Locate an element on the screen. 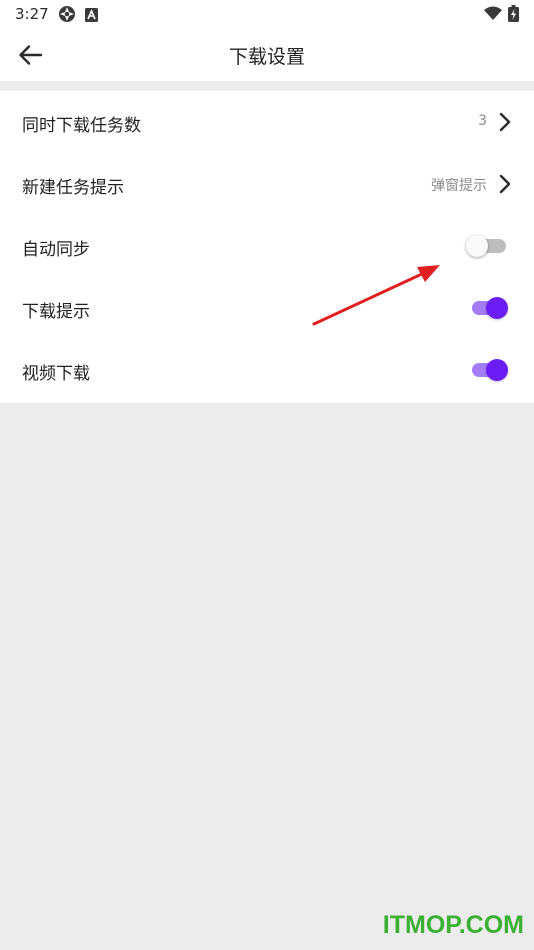  auto-sync-toggle is located at coordinates (487, 246).